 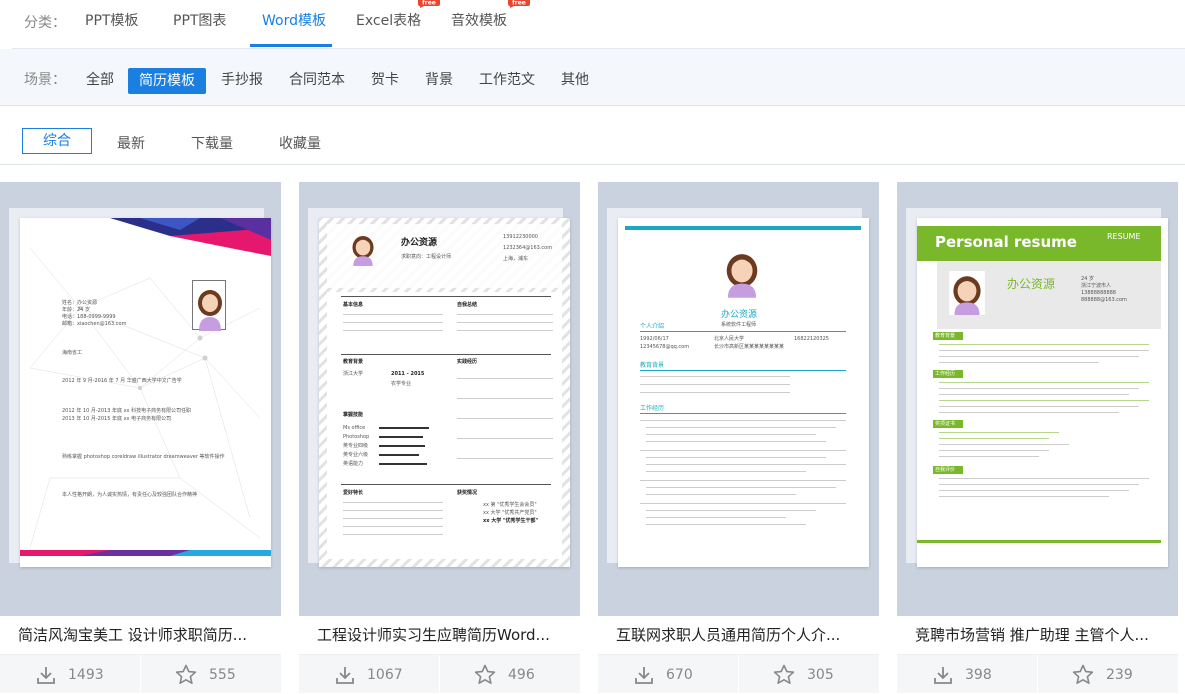 I want to click on sort-favorites: 收藏量, so click(x=300, y=143).